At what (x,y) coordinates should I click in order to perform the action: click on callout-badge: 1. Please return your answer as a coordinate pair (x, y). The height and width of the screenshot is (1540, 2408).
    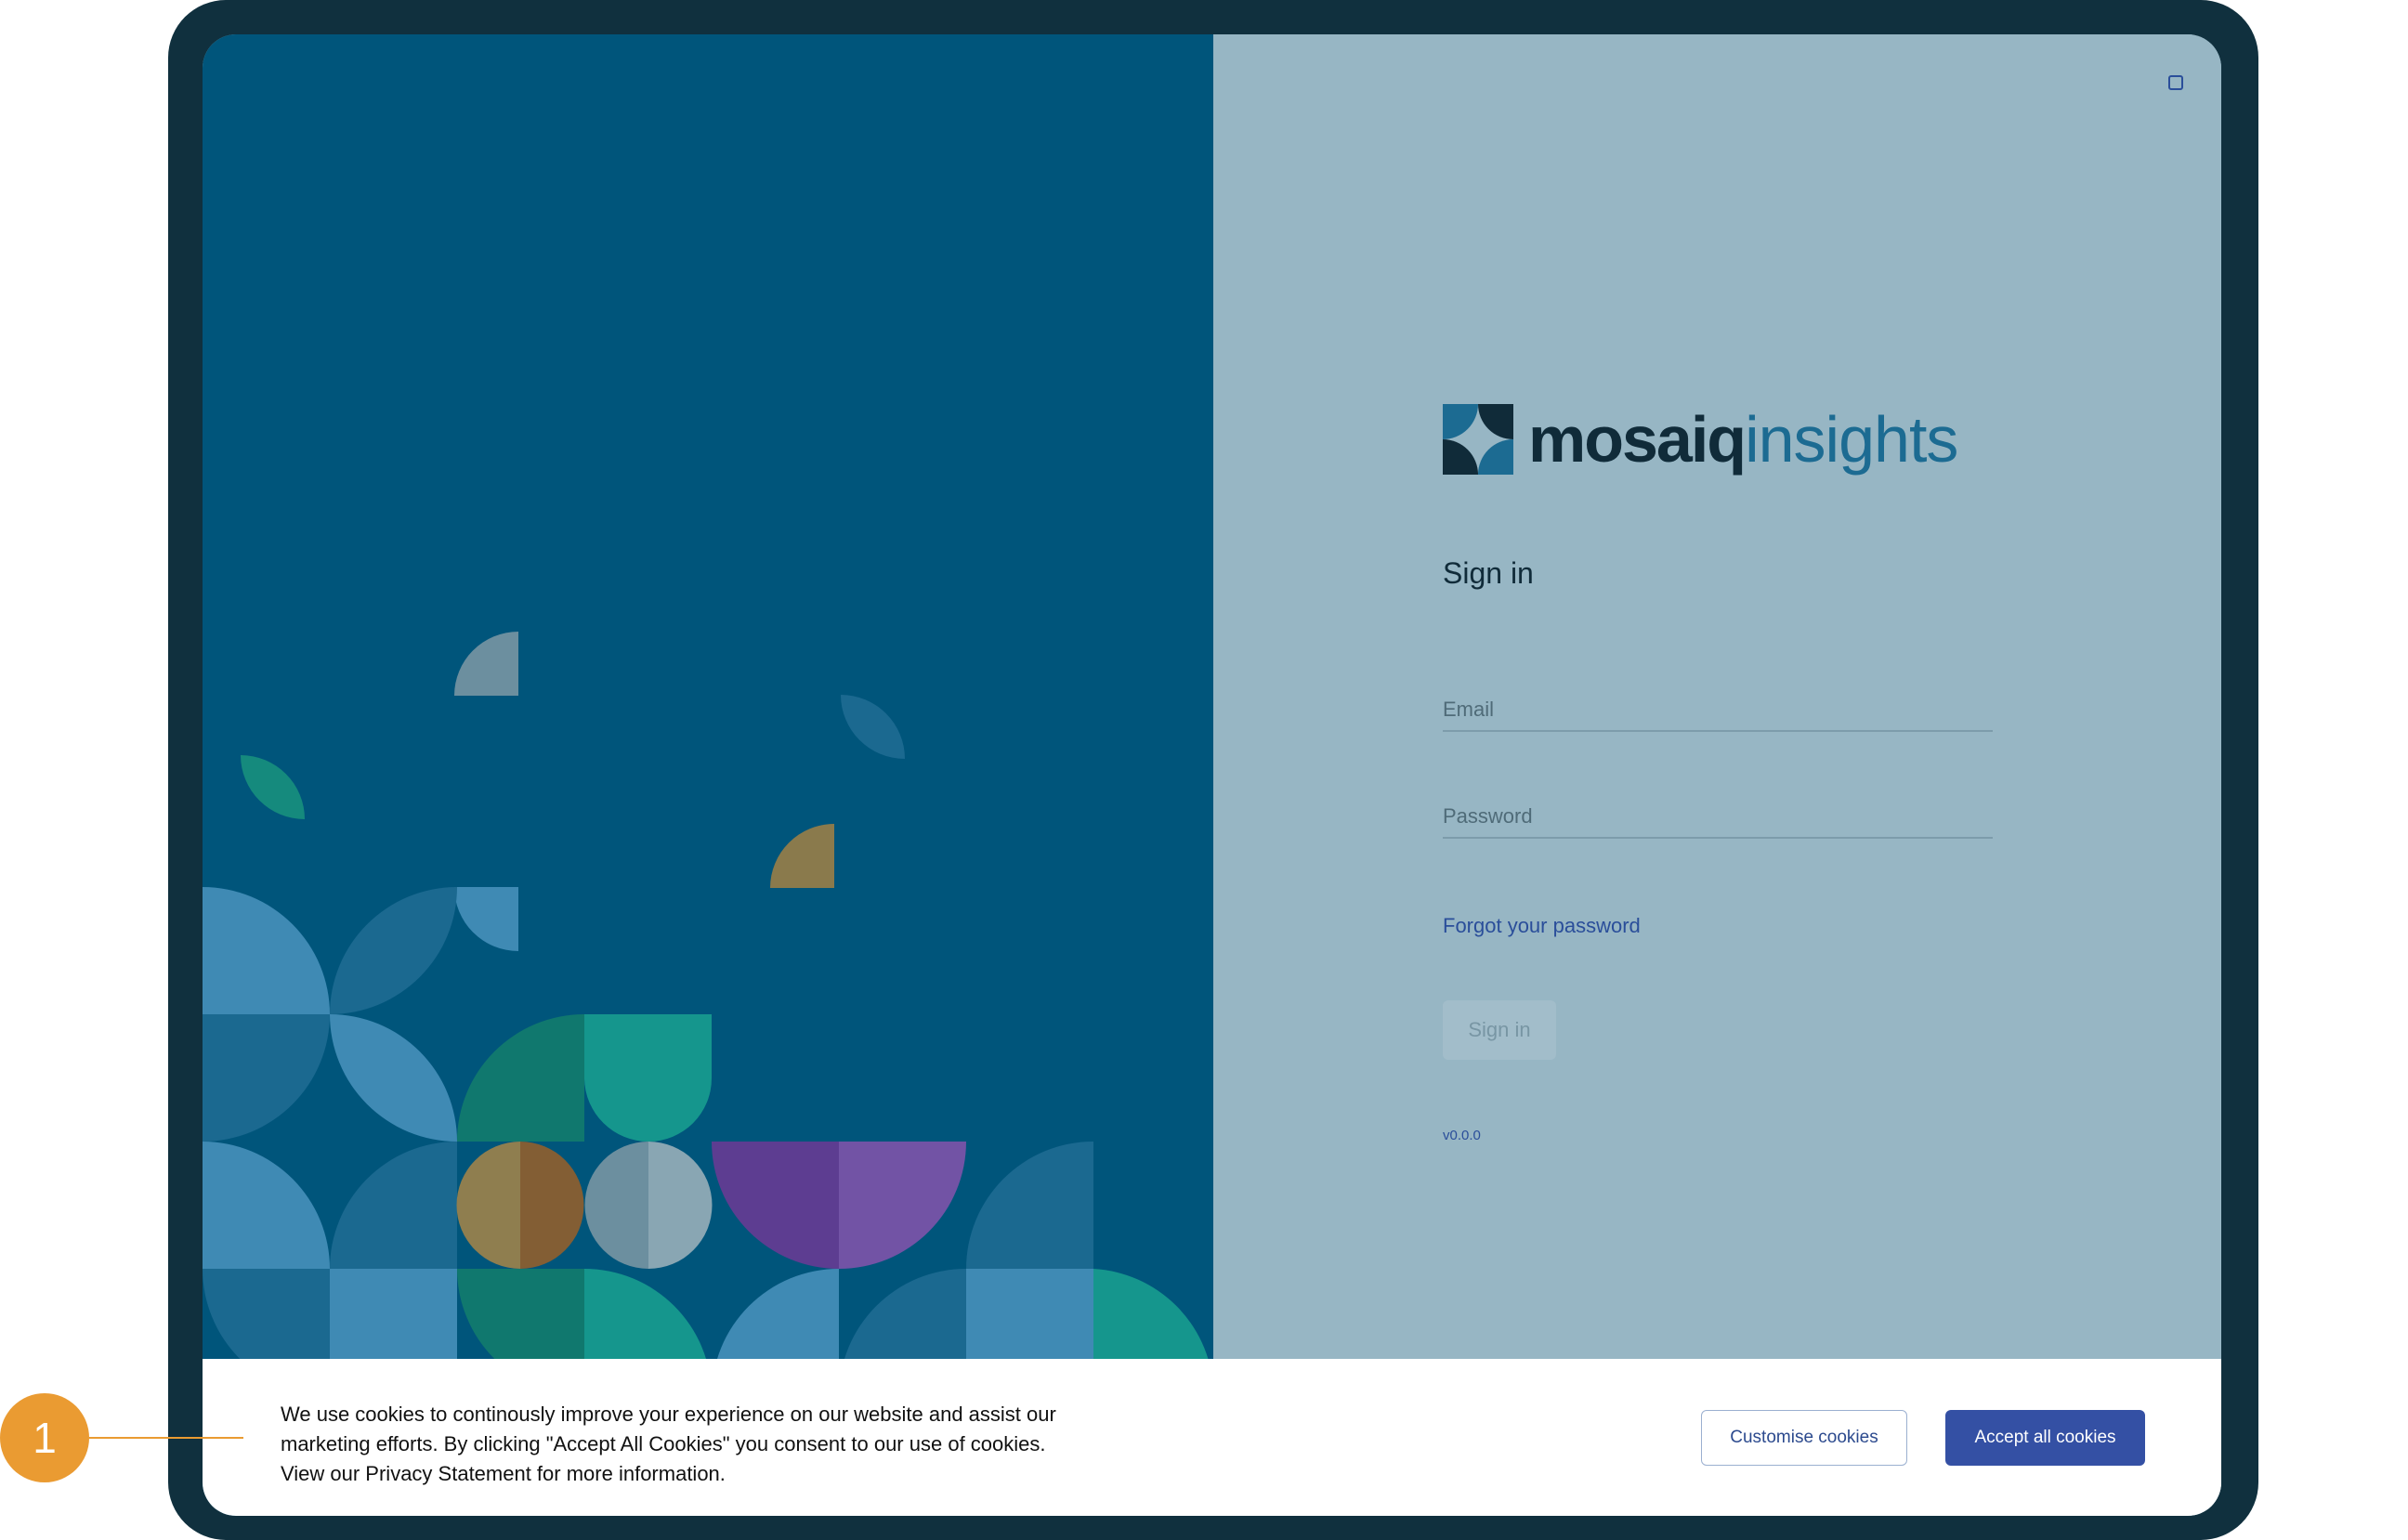
    Looking at the image, I should click on (44, 1437).